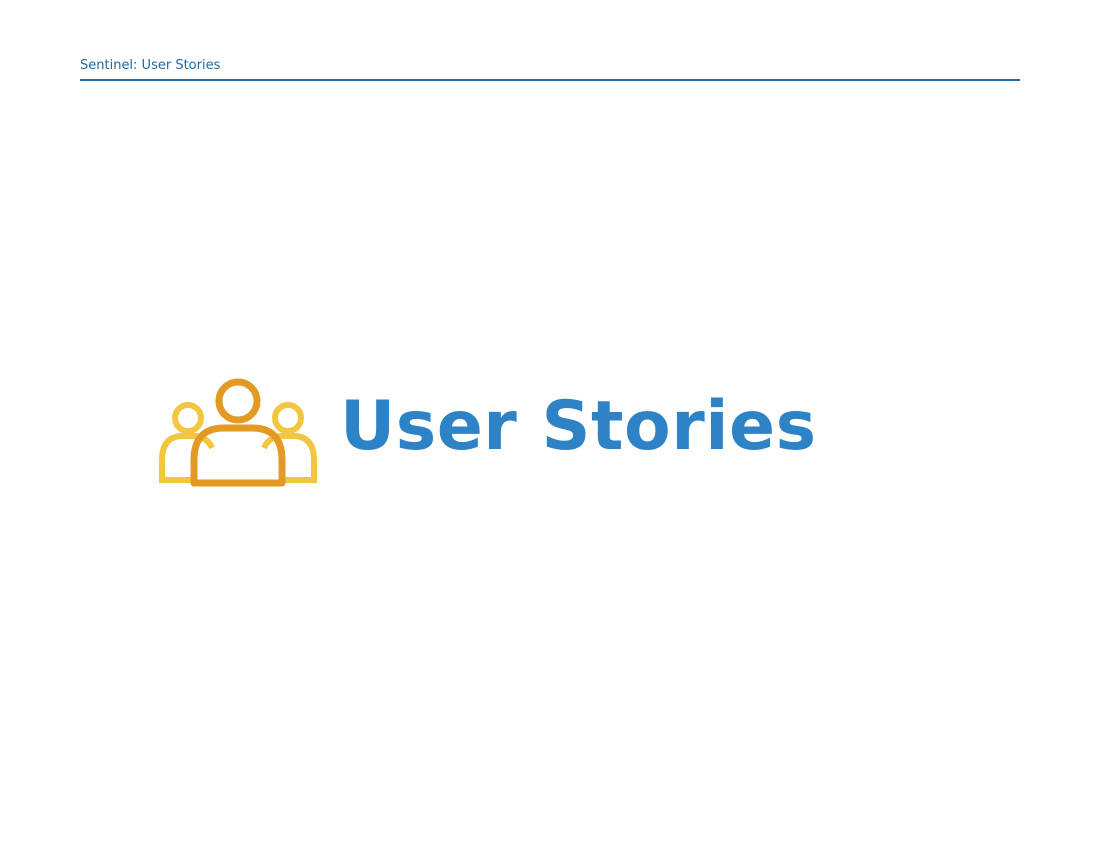 The width and height of the screenshot is (1100, 850). What do you see at coordinates (150, 65) in the screenshot?
I see `page-header-title: Sentinel: User Stories` at bounding box center [150, 65].